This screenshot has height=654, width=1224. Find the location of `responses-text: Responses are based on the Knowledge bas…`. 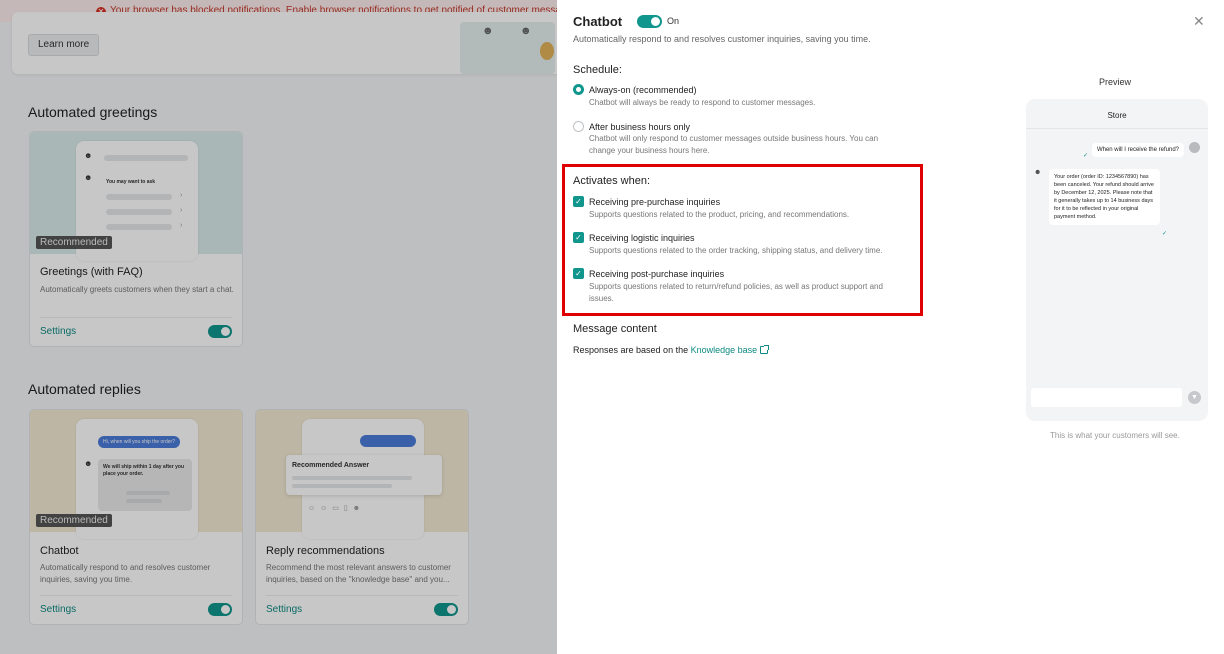

responses-text: Responses are based on the Knowledge bas… is located at coordinates (671, 350).